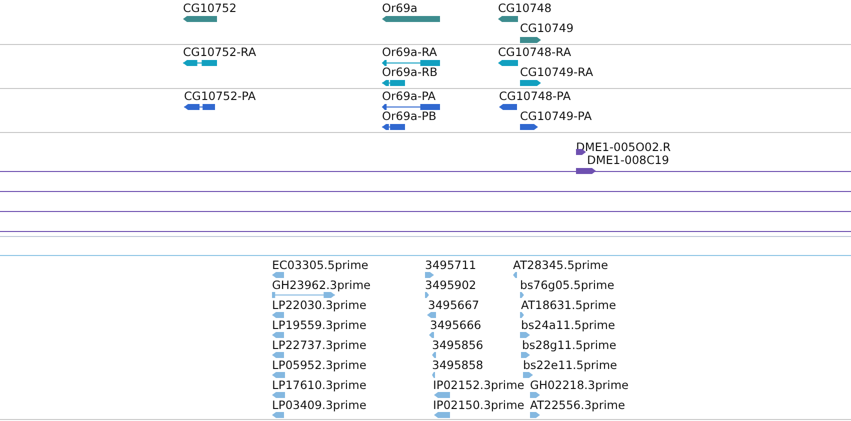  I want to click on feature-label: LP22737.3prime, so click(319, 345).